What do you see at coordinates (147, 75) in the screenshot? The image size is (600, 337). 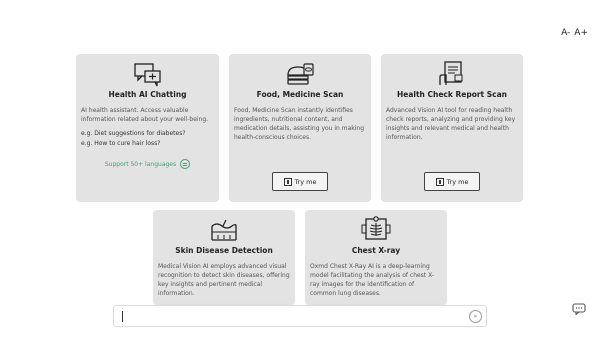 I see `chat-bubbles-icon` at bounding box center [147, 75].